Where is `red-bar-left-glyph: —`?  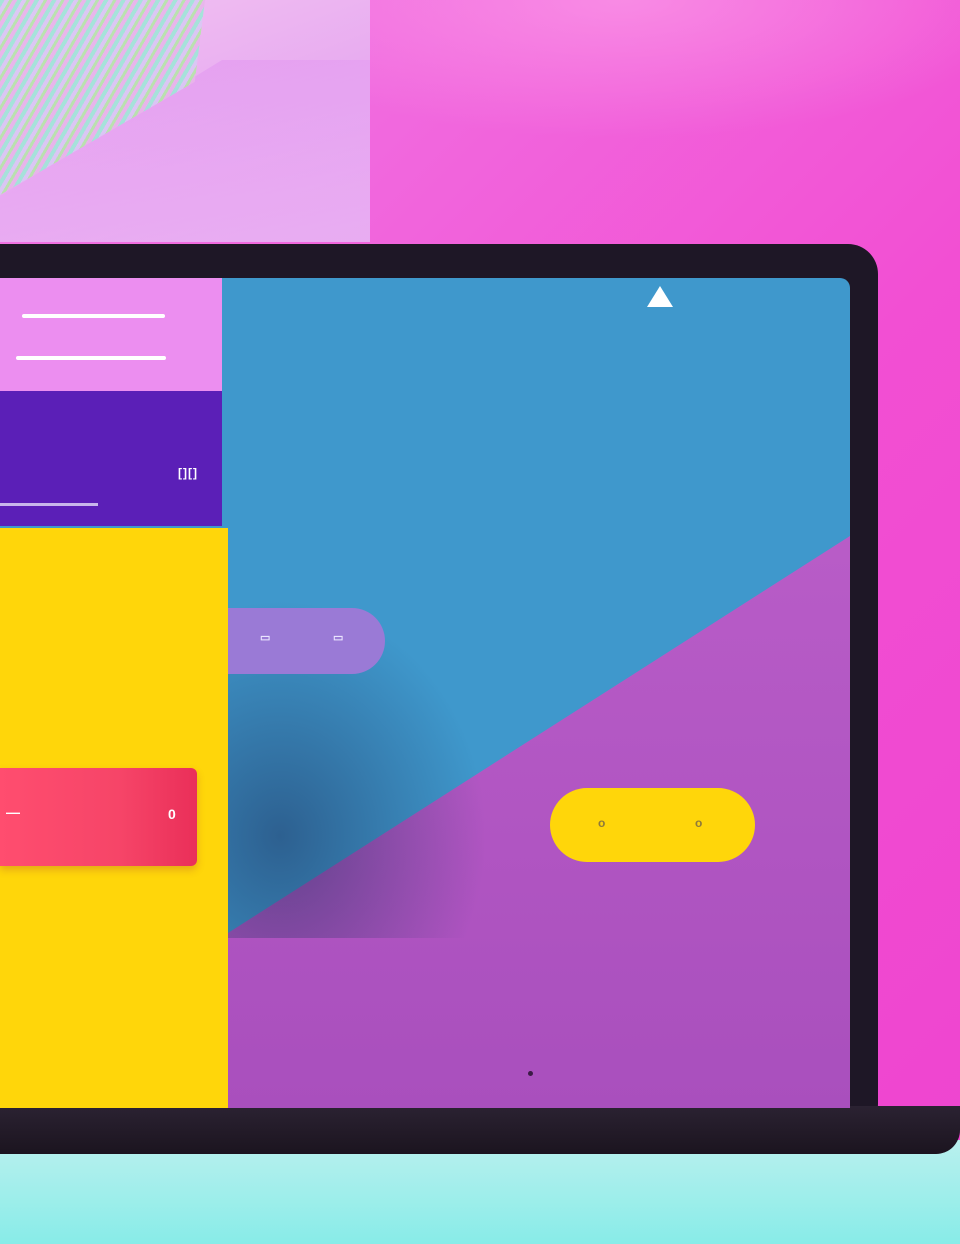 red-bar-left-glyph: — is located at coordinates (13, 812).